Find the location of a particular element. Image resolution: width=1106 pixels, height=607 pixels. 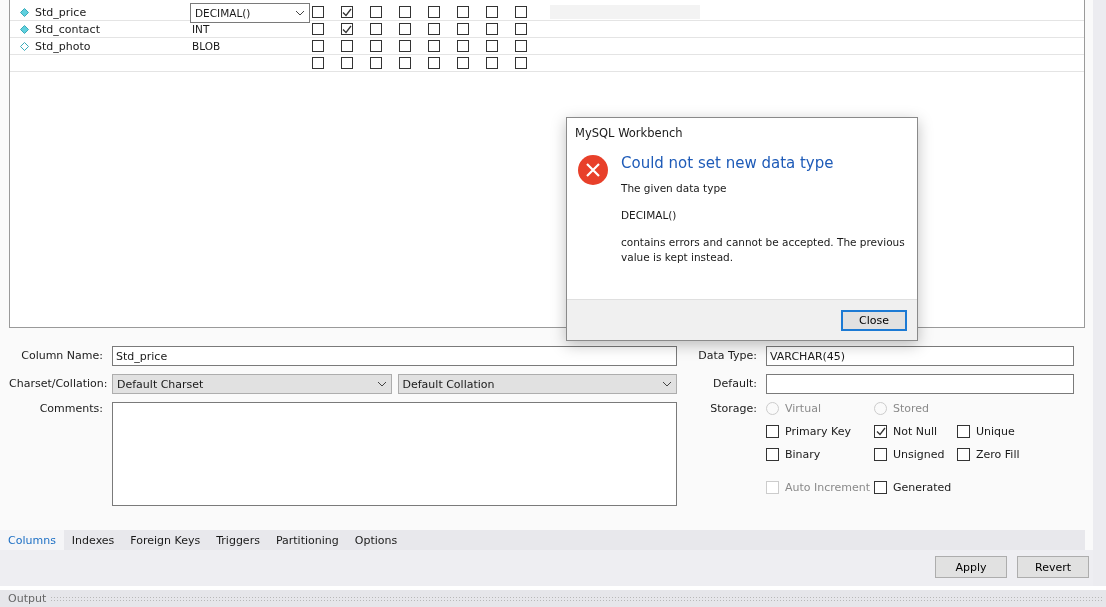

checkbox-label: Binary is located at coordinates (803, 454).